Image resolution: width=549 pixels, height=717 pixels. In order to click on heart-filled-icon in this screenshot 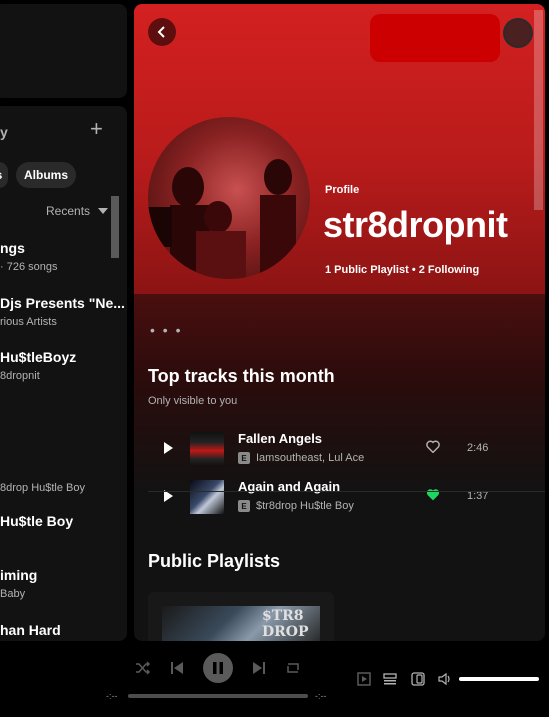, I will do `click(433, 494)`.